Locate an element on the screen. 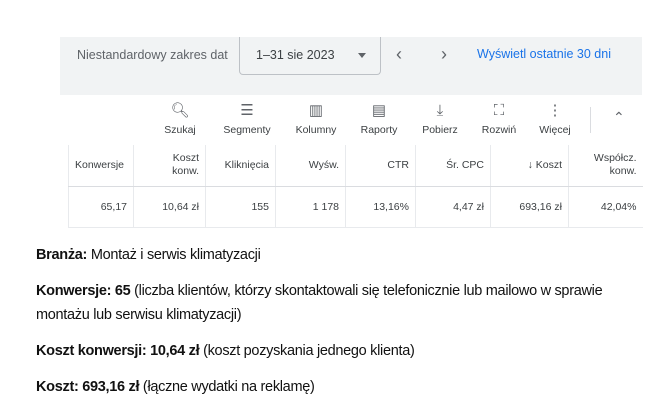 Image resolution: width=672 pixels, height=416 pixels. download-button: ⤓ Pobierz is located at coordinates (440, 118).